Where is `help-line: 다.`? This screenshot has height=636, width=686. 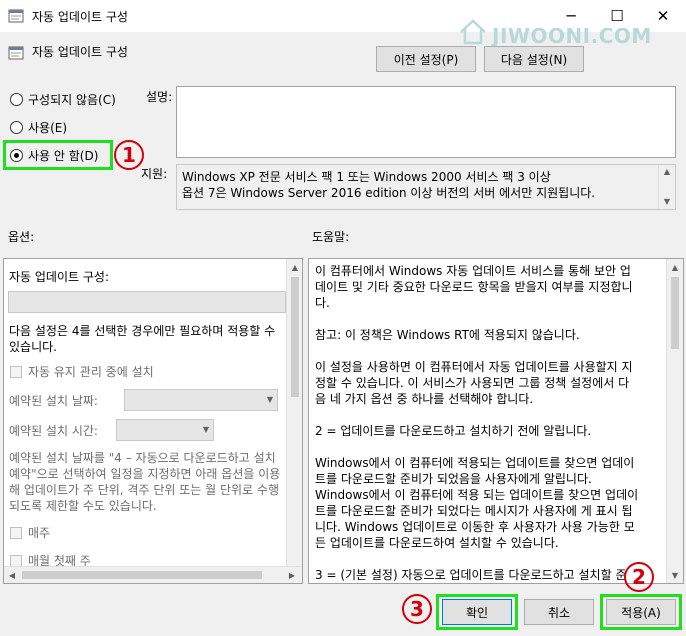
help-line: 다. is located at coordinates (322, 303).